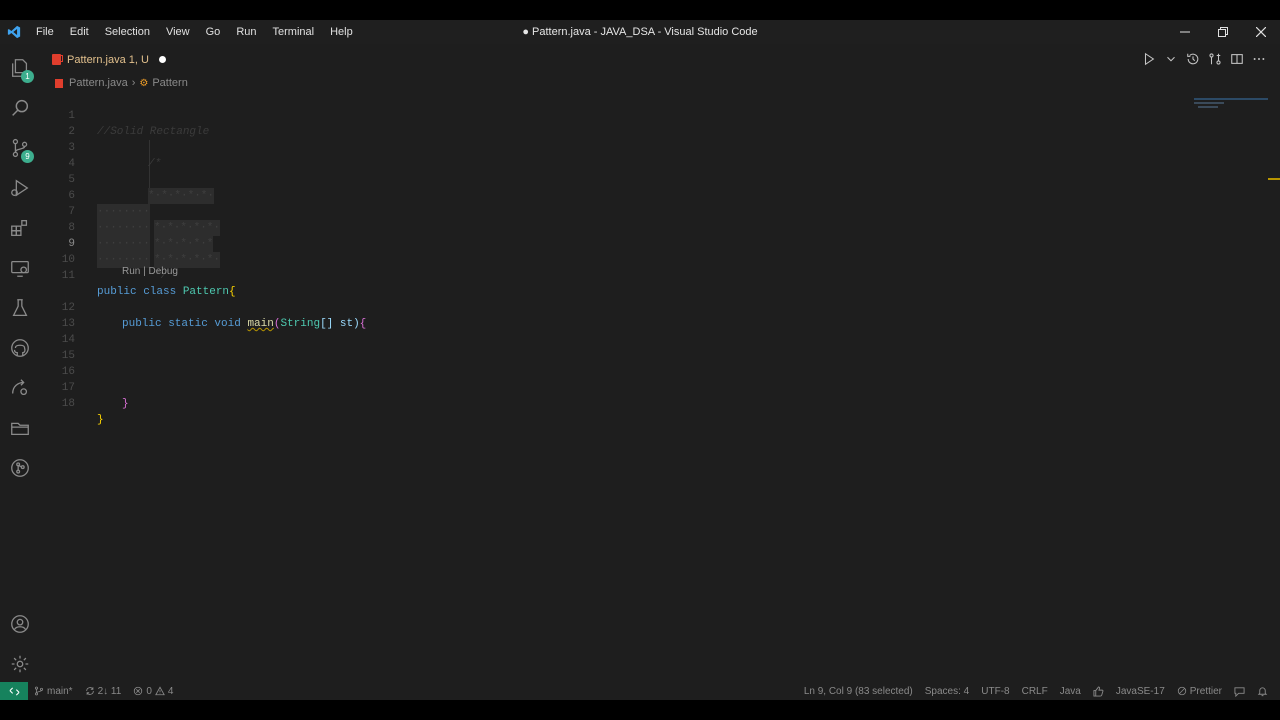 The width and height of the screenshot is (1280, 720). Describe the element at coordinates (213, 32) in the screenshot. I see `menu-go: Go` at that location.